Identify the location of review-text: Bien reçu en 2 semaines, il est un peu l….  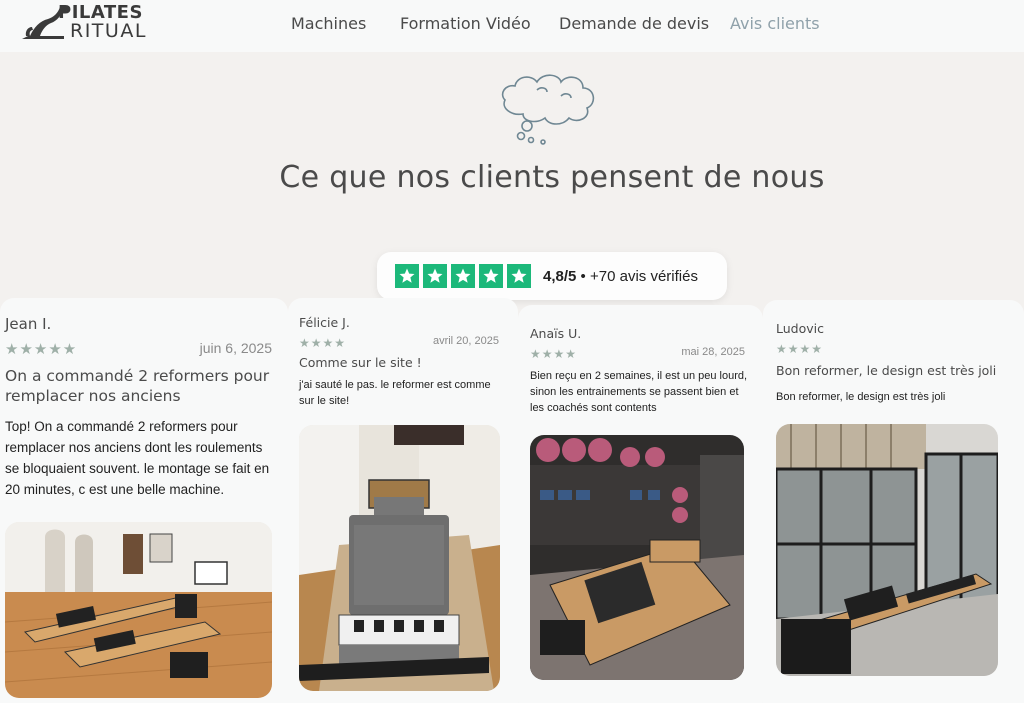
(639, 392).